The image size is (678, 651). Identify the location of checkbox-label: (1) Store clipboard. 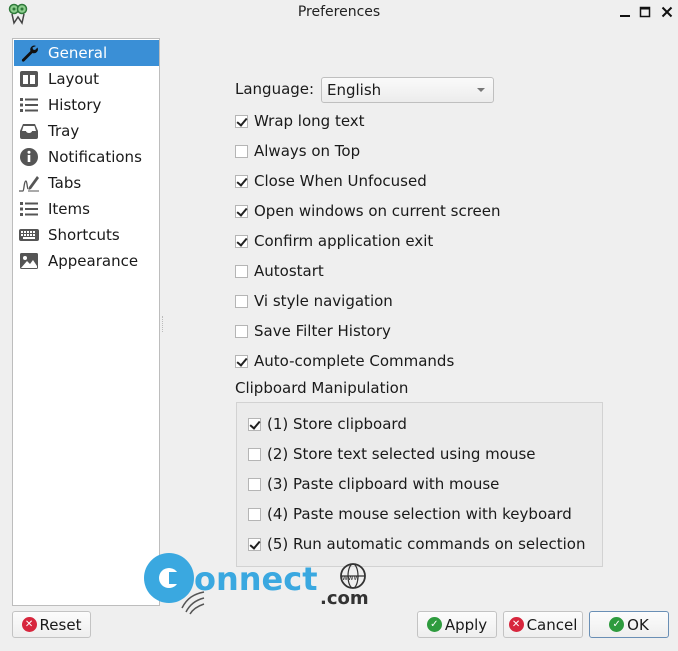
(337, 424).